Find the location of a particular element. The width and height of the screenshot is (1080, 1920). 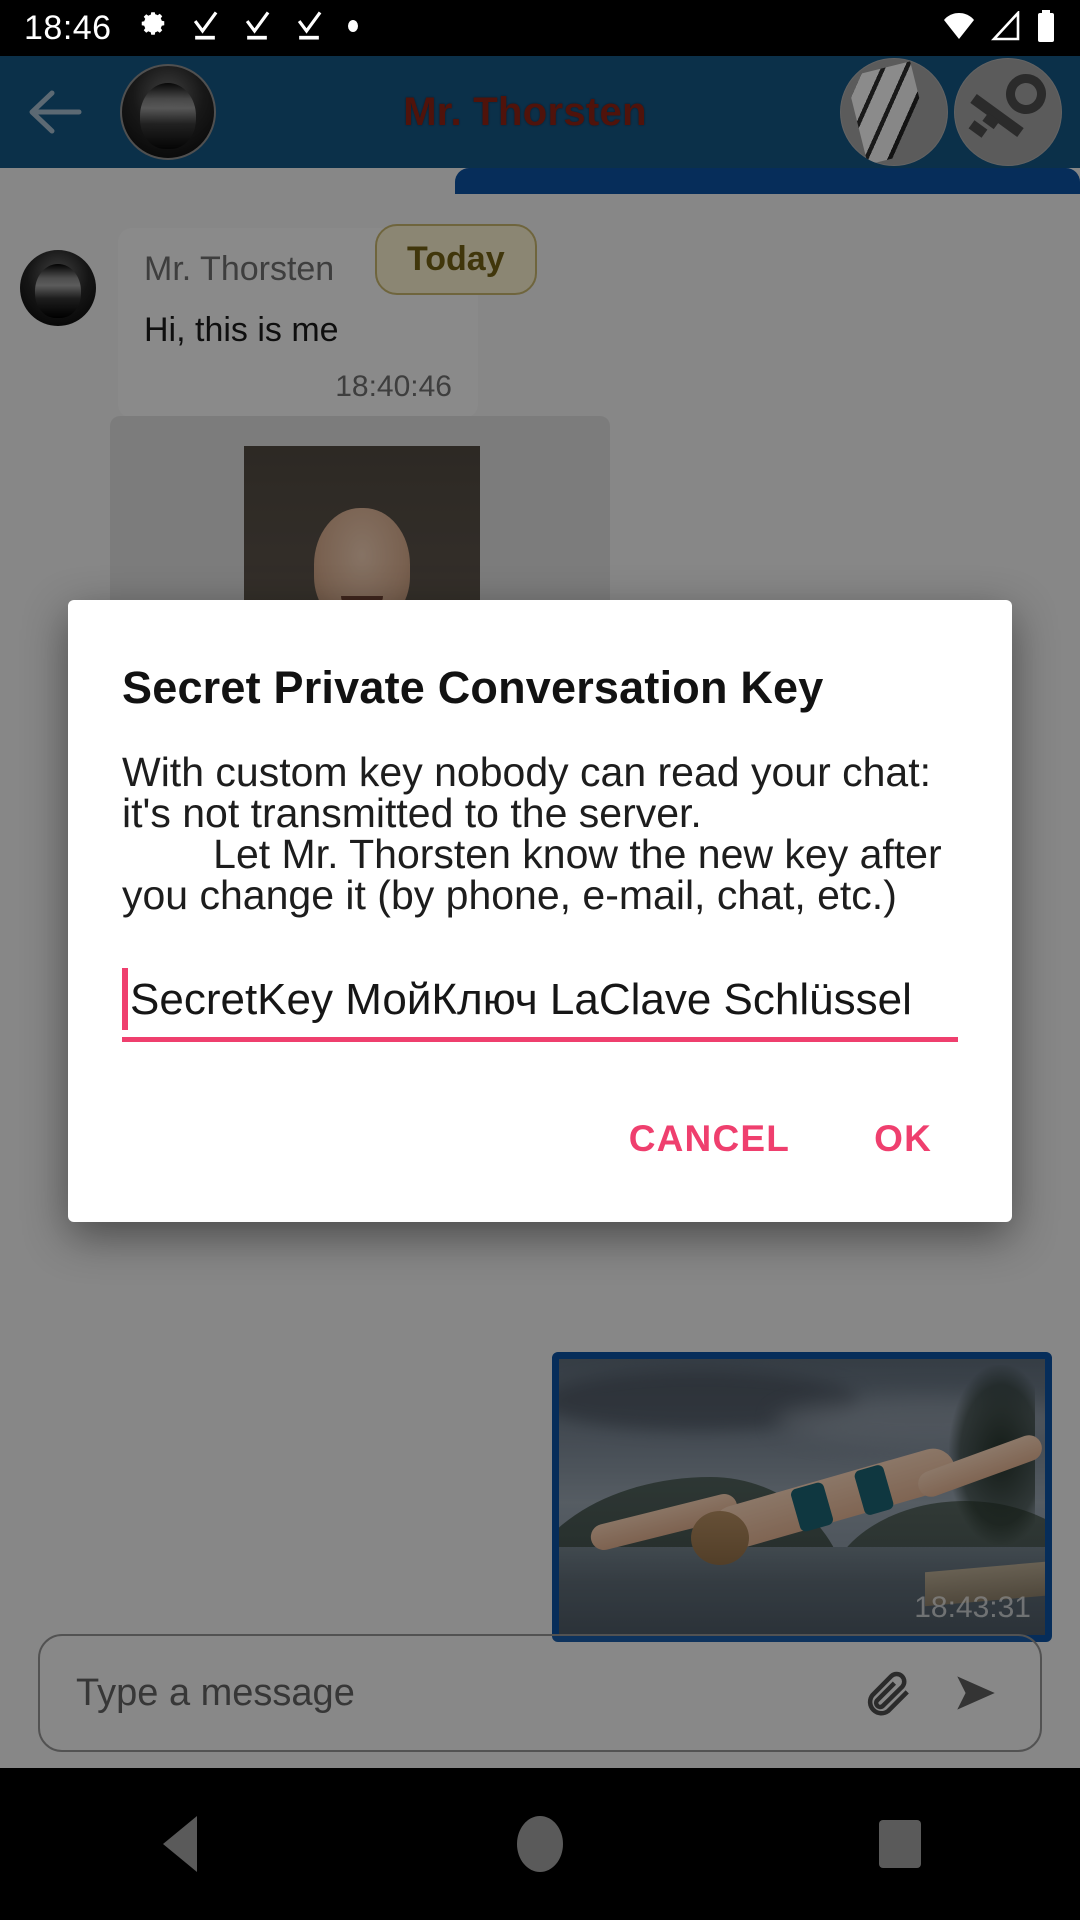

secret-key-field-wrapper: SecretKey МойКлюч LaClave Schlüssel is located at coordinates (540, 1005).